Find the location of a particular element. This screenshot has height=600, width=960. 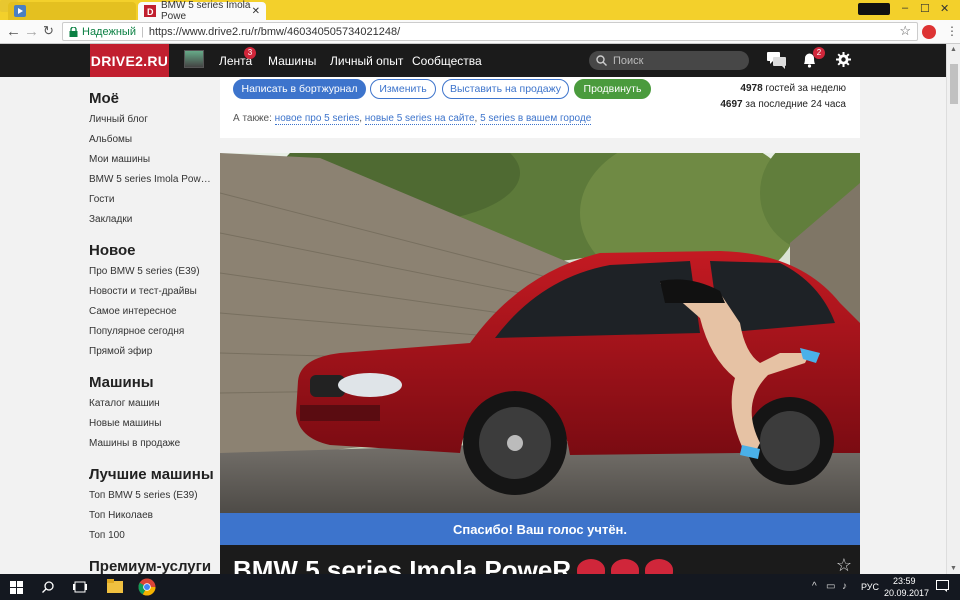

scroll-down-icon: ▼ is located at coordinates (953, 568).